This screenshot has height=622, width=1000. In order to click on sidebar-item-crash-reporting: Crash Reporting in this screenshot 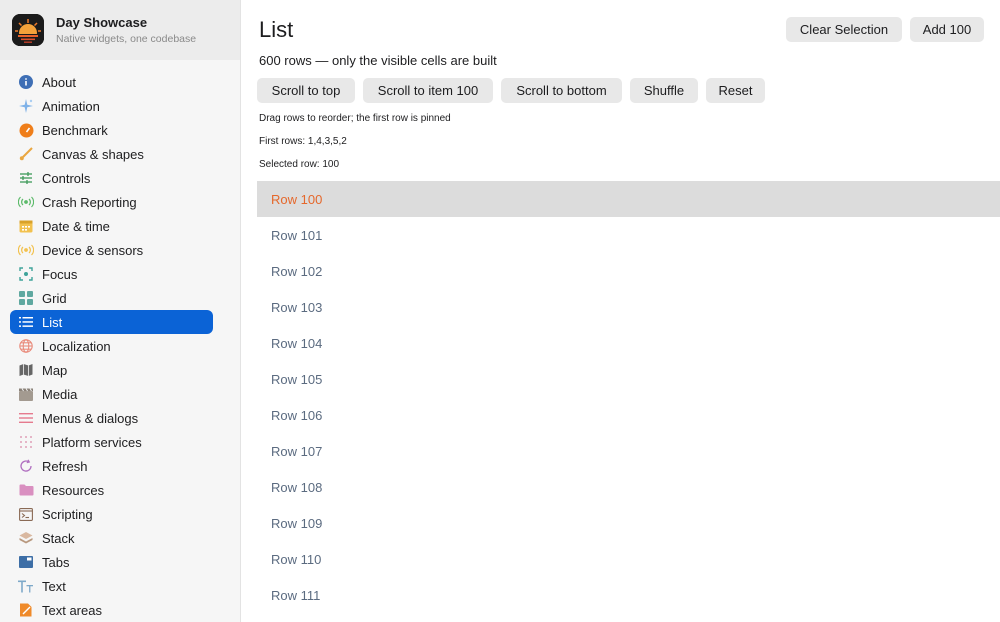, I will do `click(111, 202)`.